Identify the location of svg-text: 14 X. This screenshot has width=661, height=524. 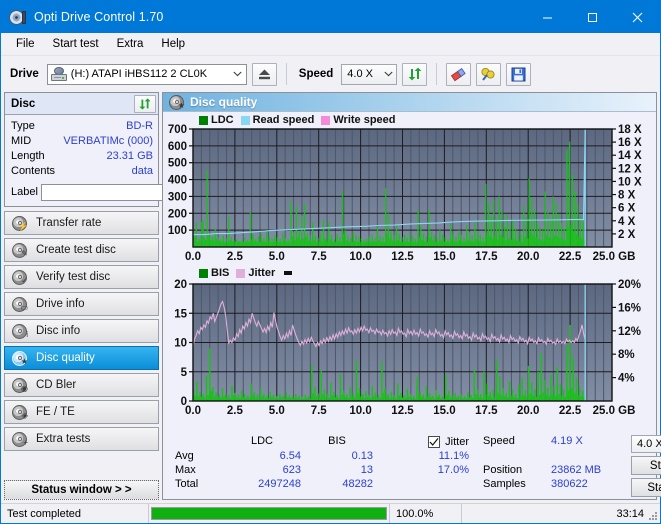
(630, 156).